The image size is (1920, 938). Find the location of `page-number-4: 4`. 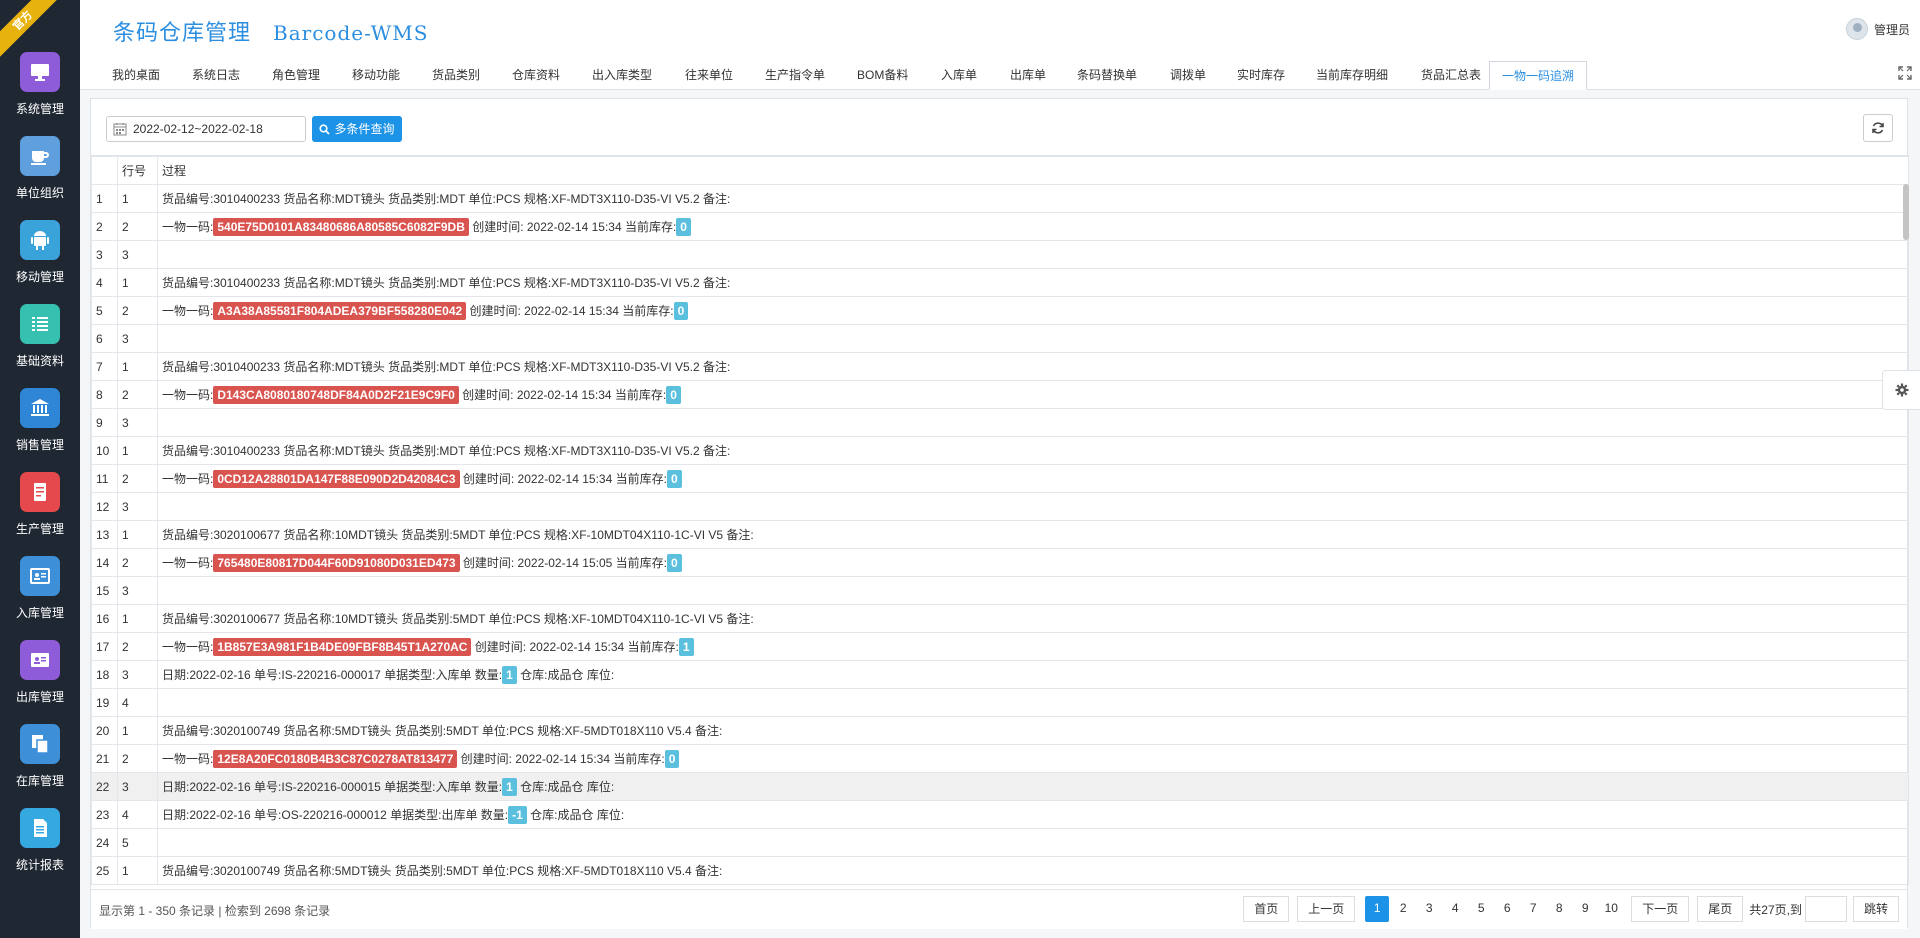

page-number-4: 4 is located at coordinates (1455, 909).